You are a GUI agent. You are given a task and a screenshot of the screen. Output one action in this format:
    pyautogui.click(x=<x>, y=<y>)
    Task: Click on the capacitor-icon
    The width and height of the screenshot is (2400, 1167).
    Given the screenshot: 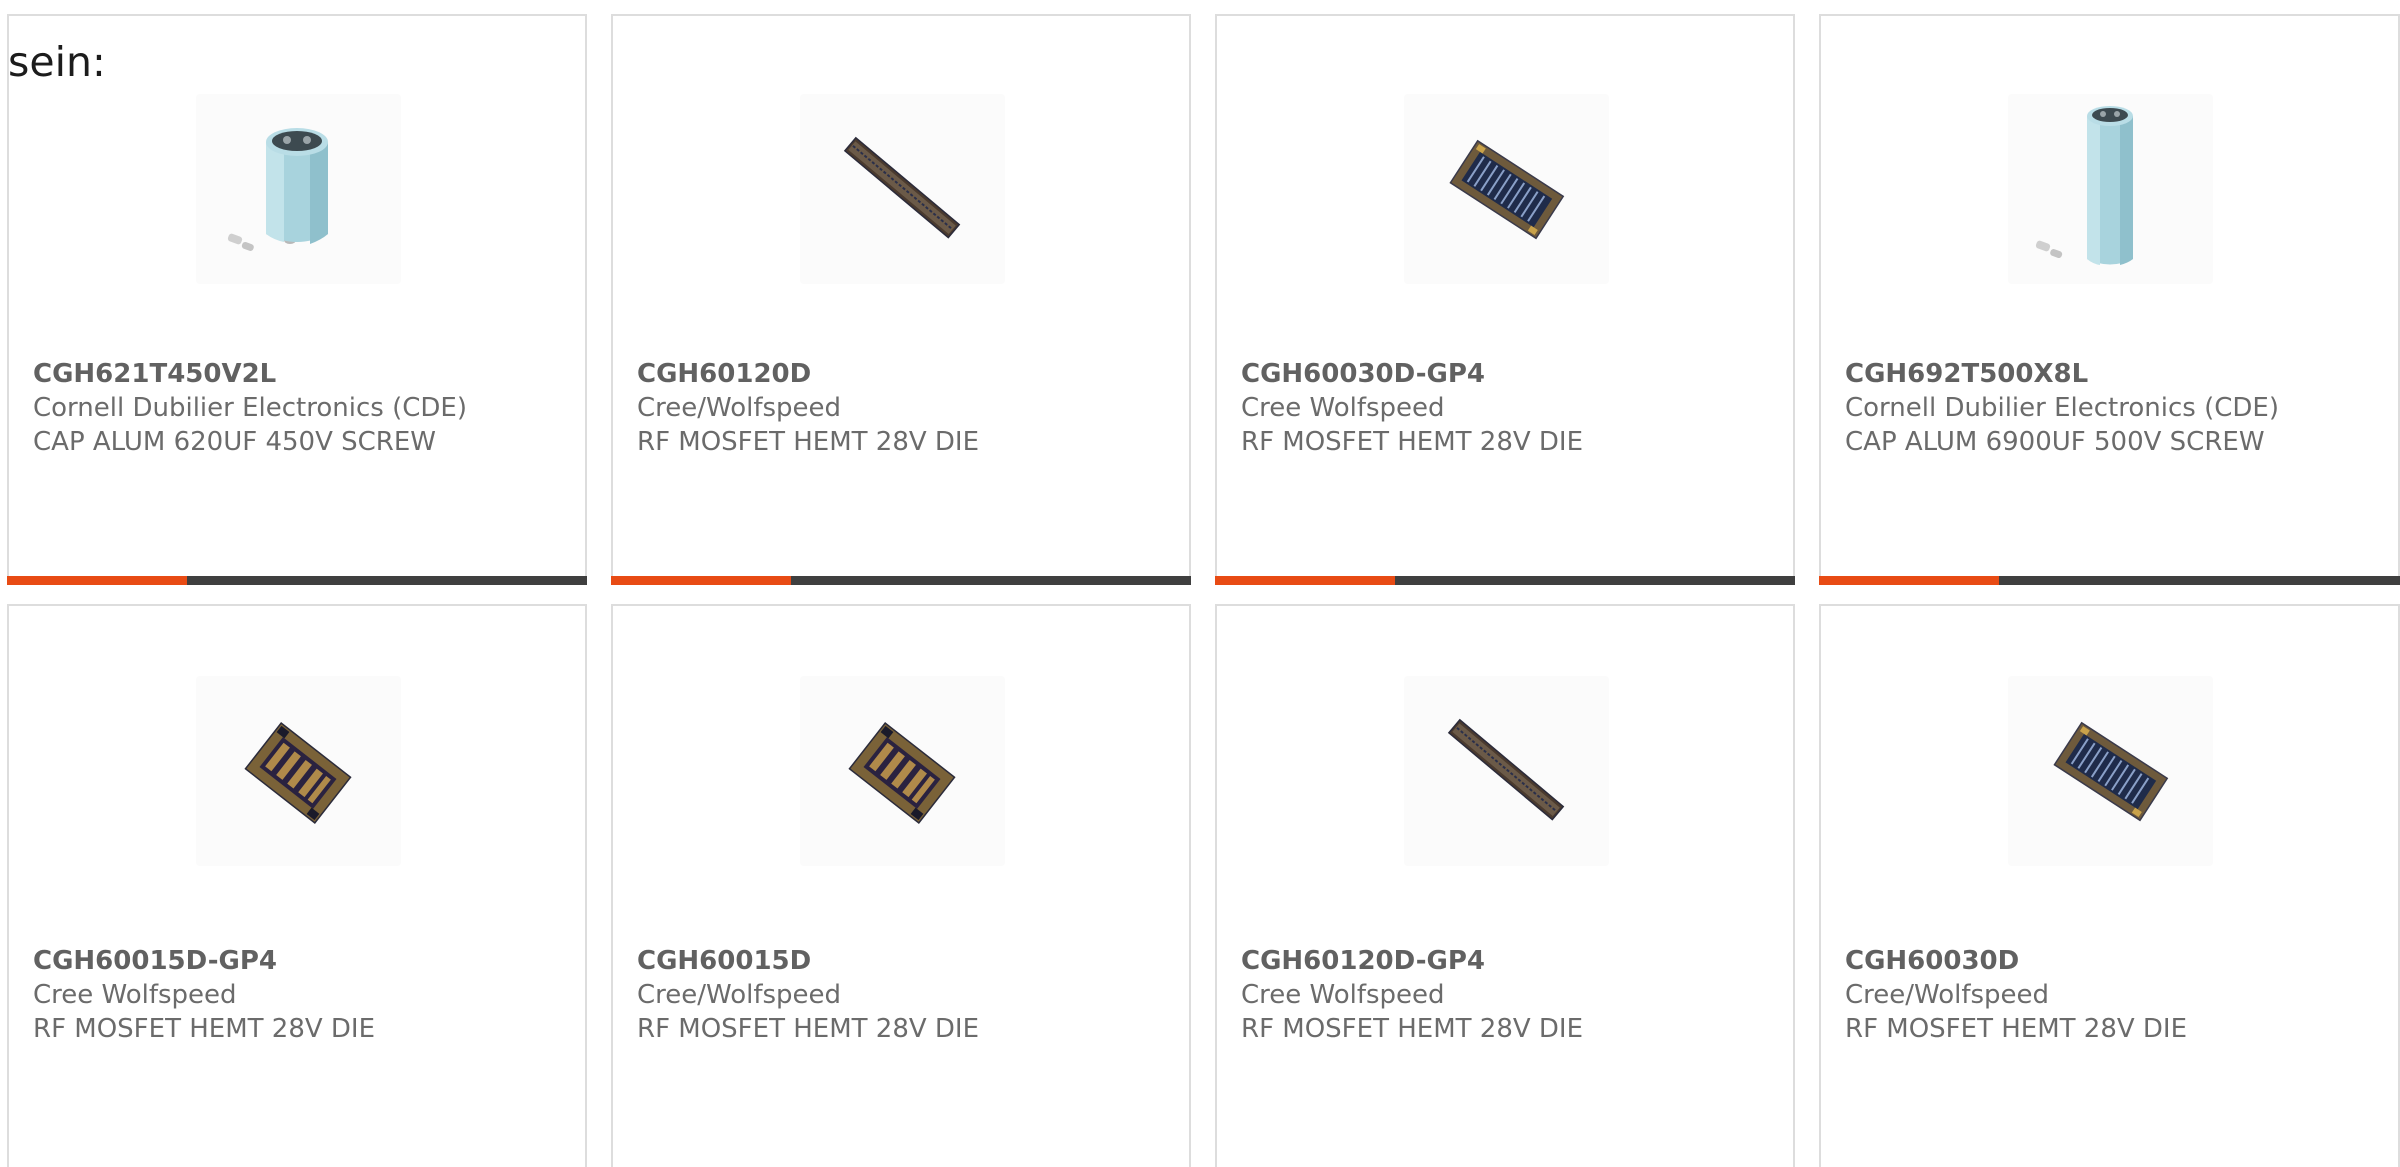 What is the action you would take?
    pyautogui.click(x=277, y=189)
    